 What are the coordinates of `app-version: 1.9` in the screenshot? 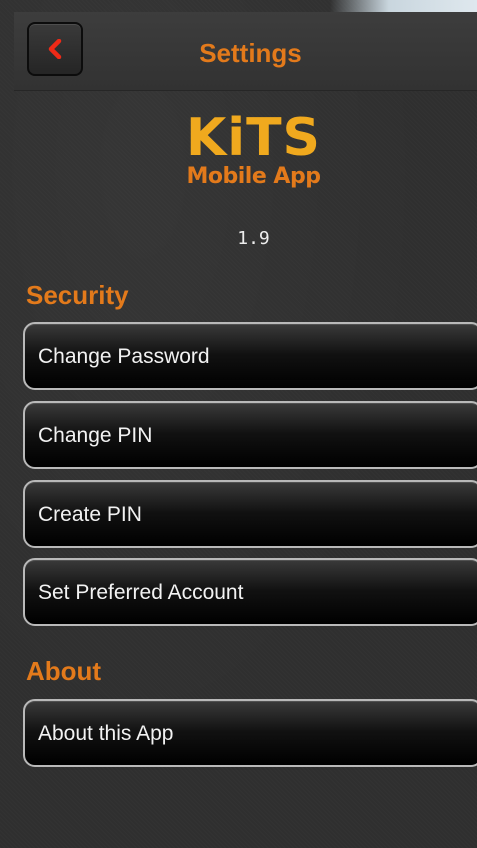 It's located at (253, 238).